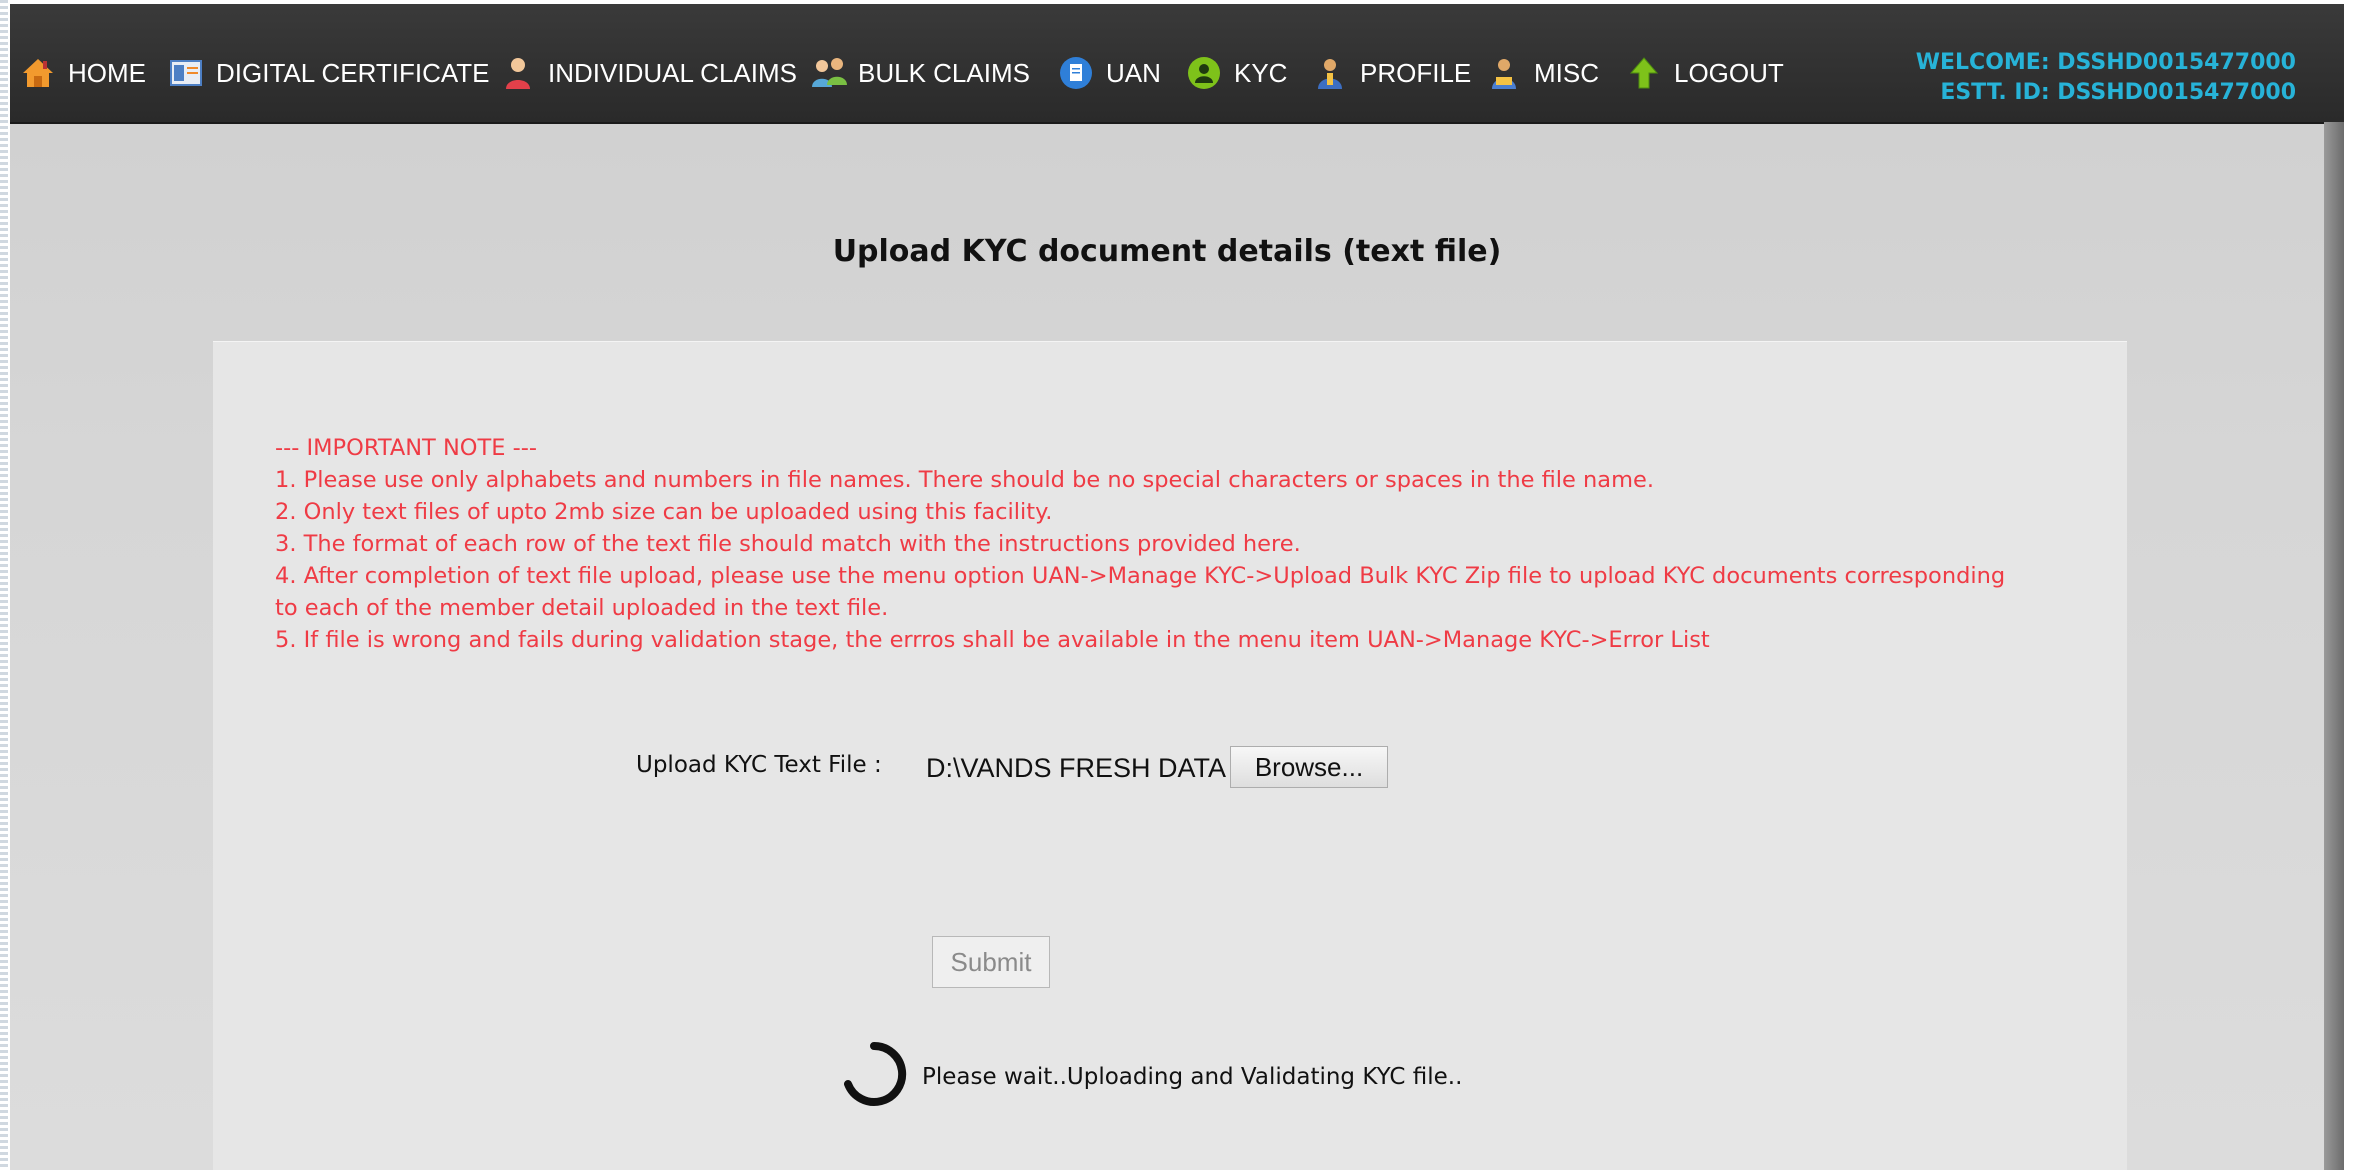 Image resolution: width=2369 pixels, height=1170 pixels. What do you see at coordinates (2105, 62) in the screenshot?
I see `welcome-text: WELCOME: DSSHD0015477000` at bounding box center [2105, 62].